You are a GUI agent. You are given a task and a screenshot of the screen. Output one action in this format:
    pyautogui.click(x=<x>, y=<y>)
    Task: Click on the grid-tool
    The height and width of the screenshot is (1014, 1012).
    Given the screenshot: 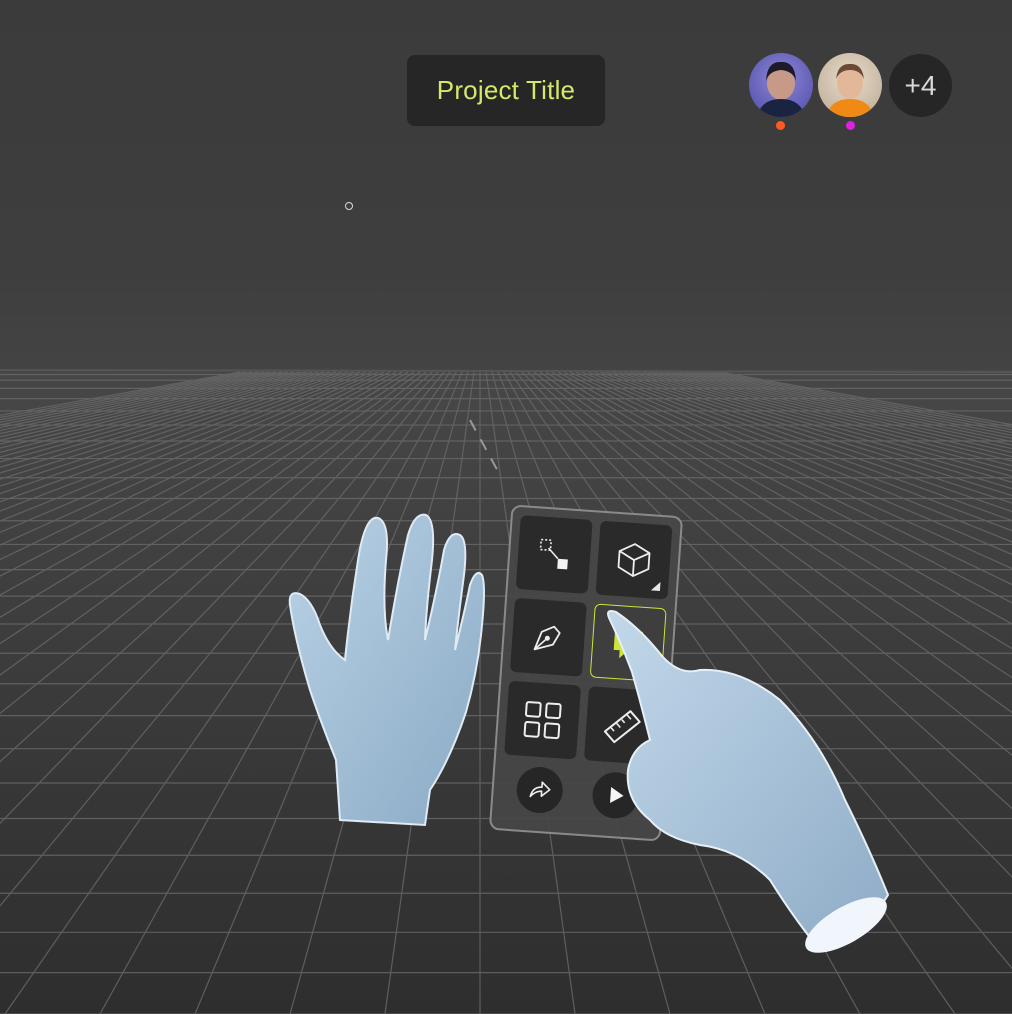 What is the action you would take?
    pyautogui.click(x=543, y=720)
    